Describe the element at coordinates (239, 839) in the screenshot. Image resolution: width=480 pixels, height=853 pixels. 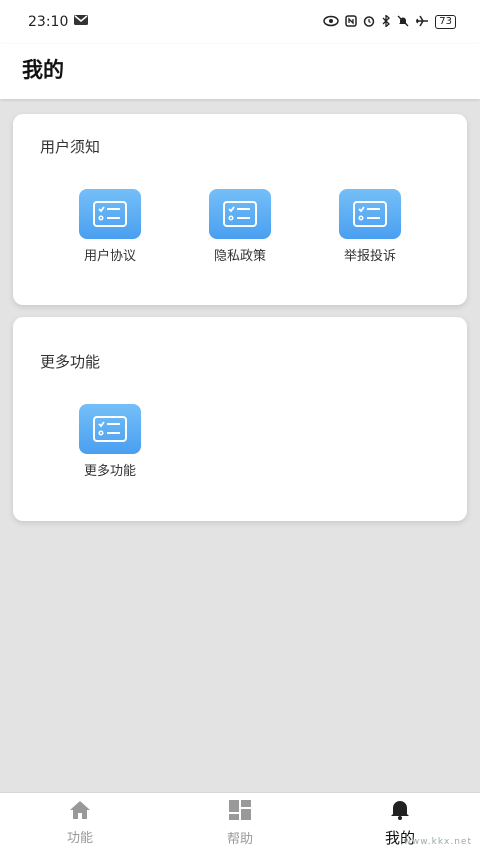
I see `nav-label-help: 帮助` at that location.